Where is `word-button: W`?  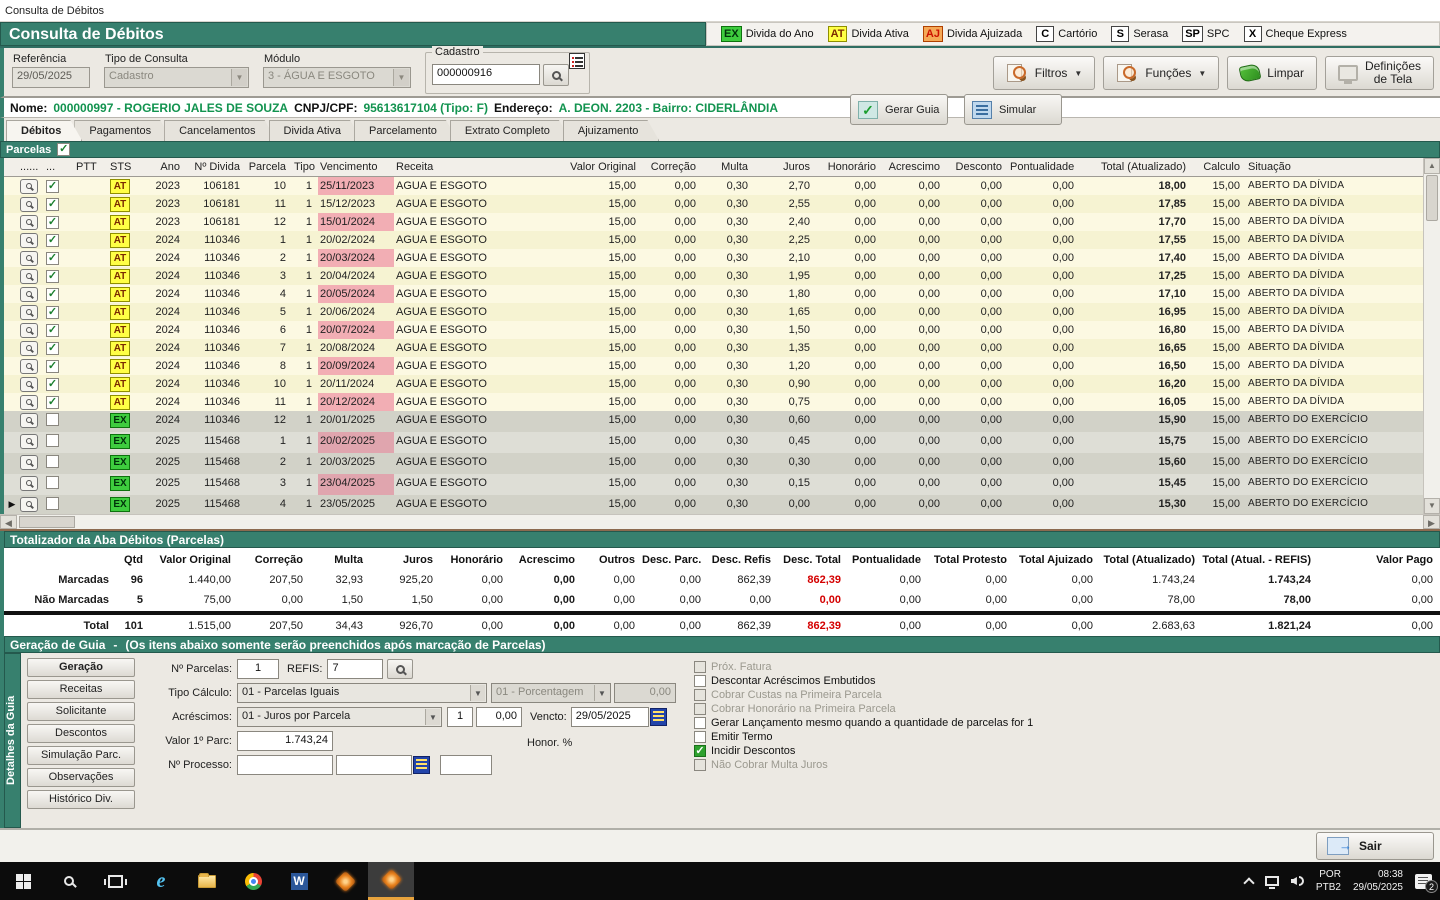 word-button: W is located at coordinates (299, 881).